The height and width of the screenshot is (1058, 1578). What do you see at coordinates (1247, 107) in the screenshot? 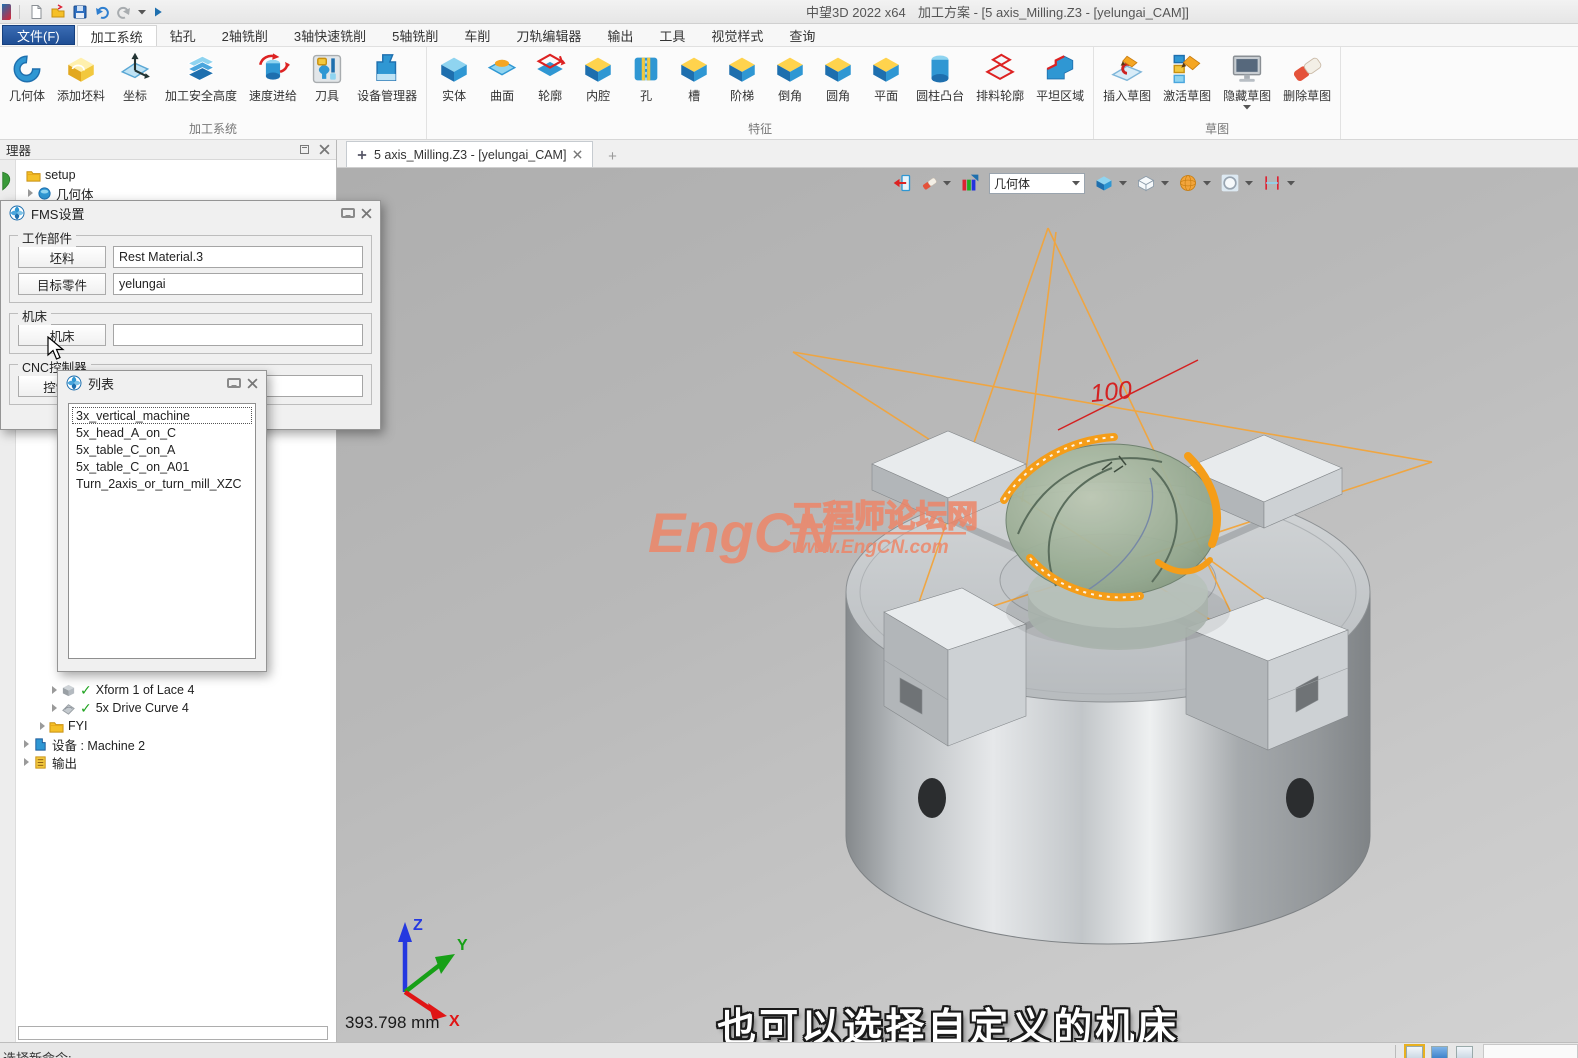
I see `hide-sketch-dropdown-icon` at bounding box center [1247, 107].